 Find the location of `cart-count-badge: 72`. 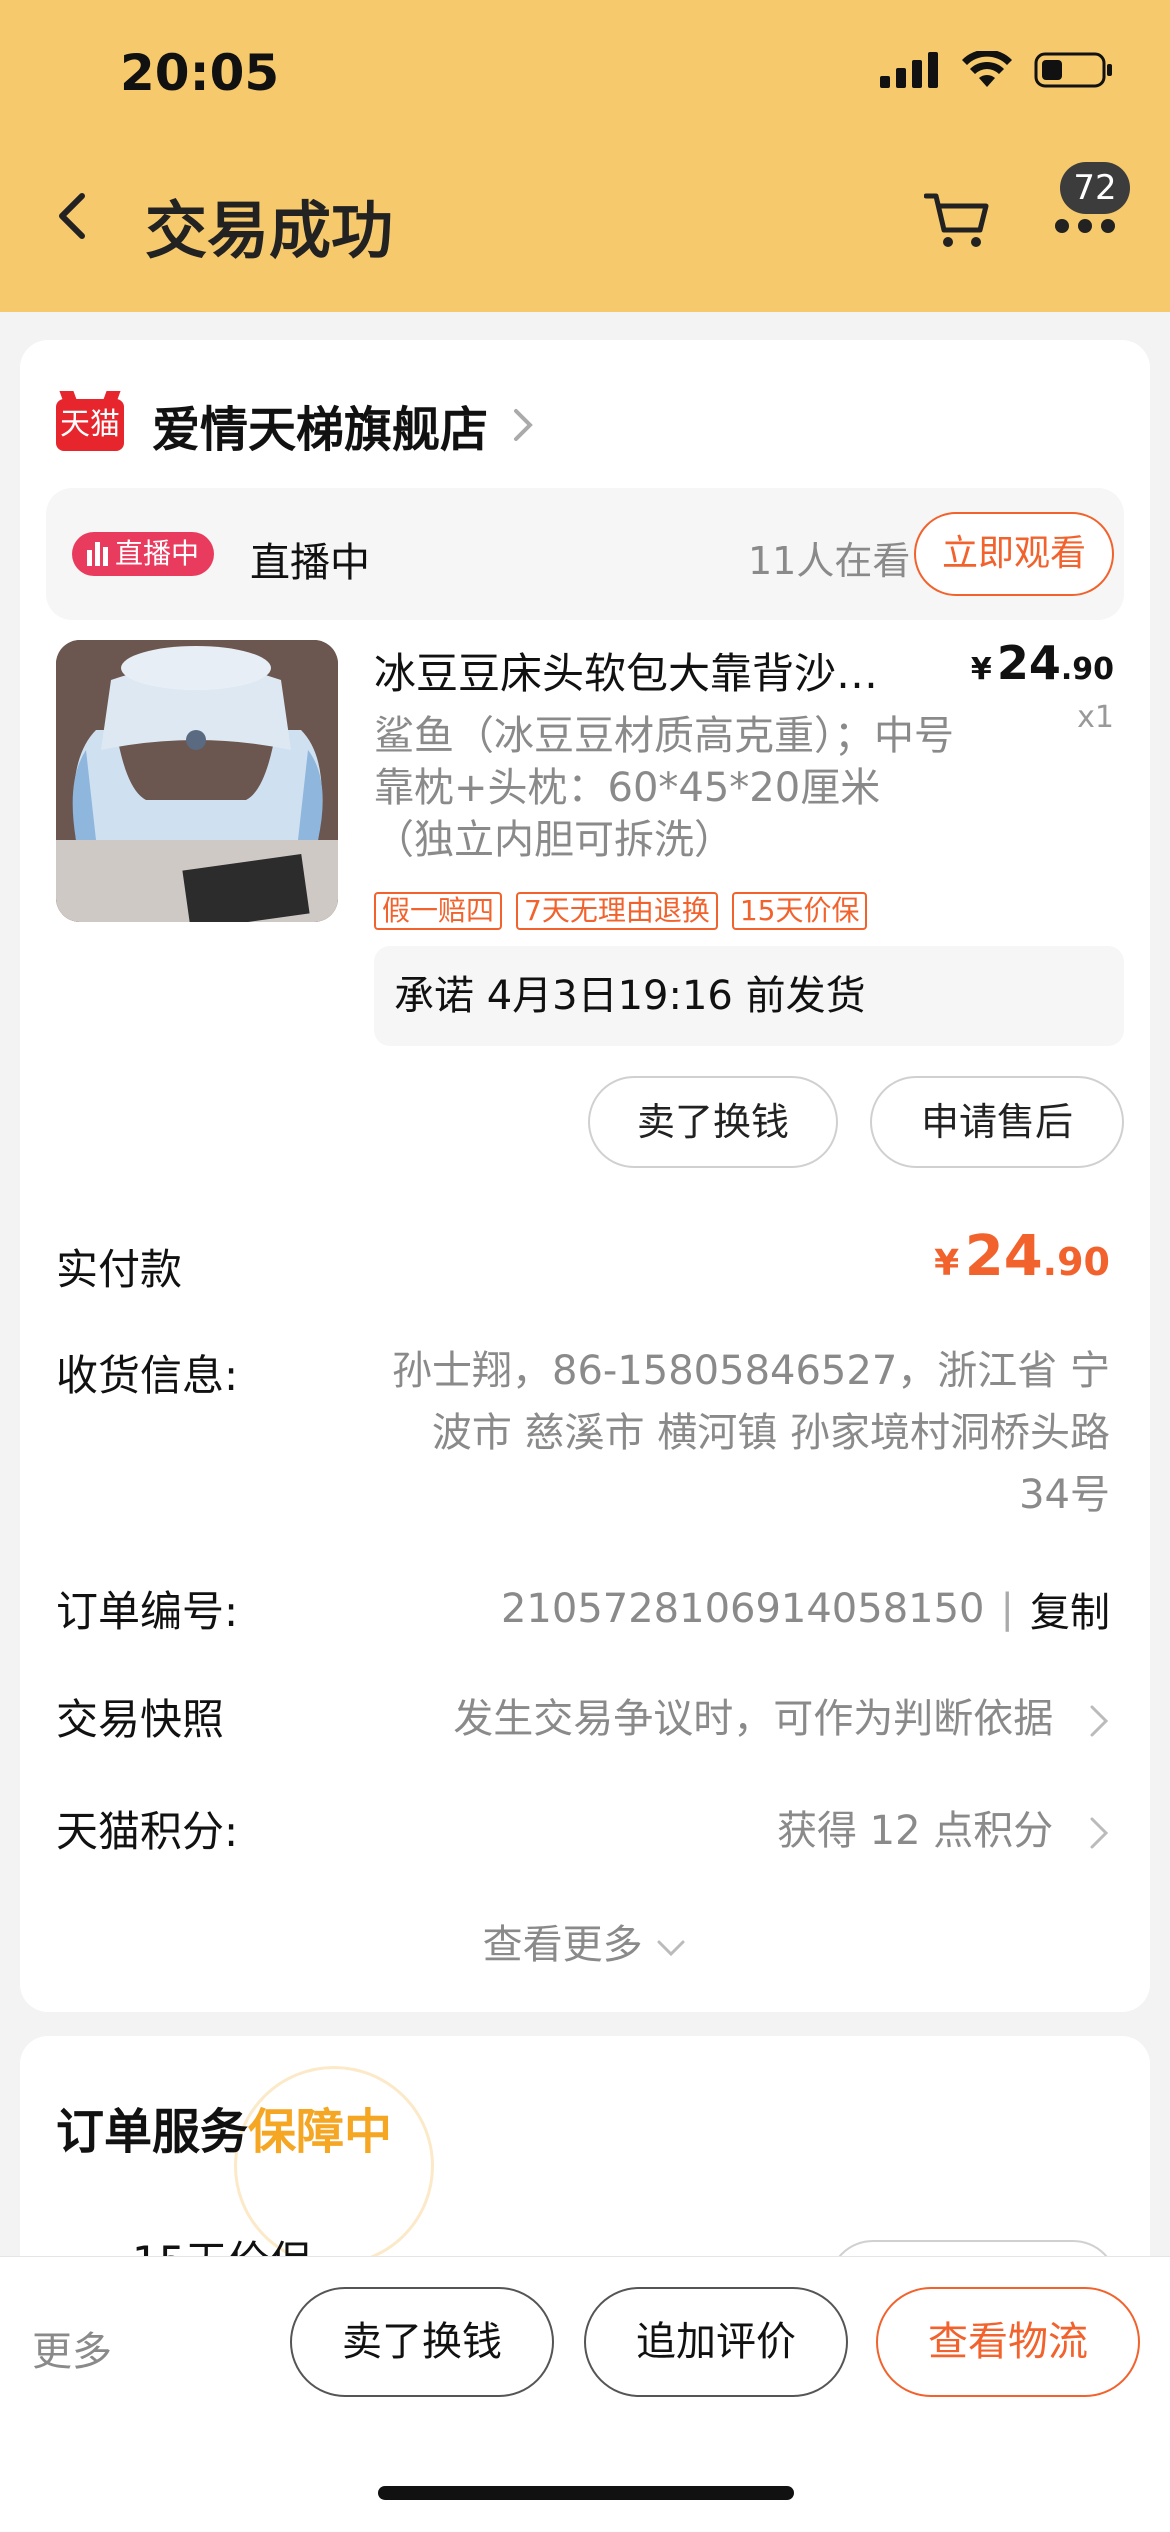

cart-count-badge: 72 is located at coordinates (1095, 188).